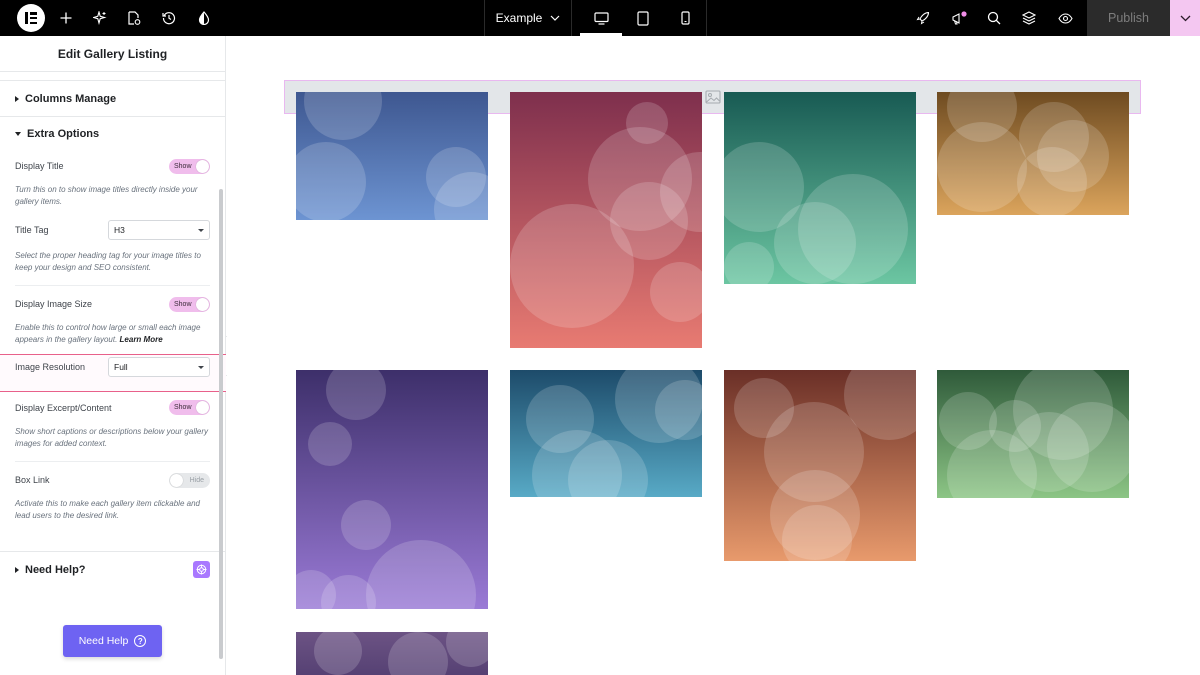 This screenshot has width=1200, height=675. What do you see at coordinates (923, 18) in the screenshot?
I see `launch-icon` at bounding box center [923, 18].